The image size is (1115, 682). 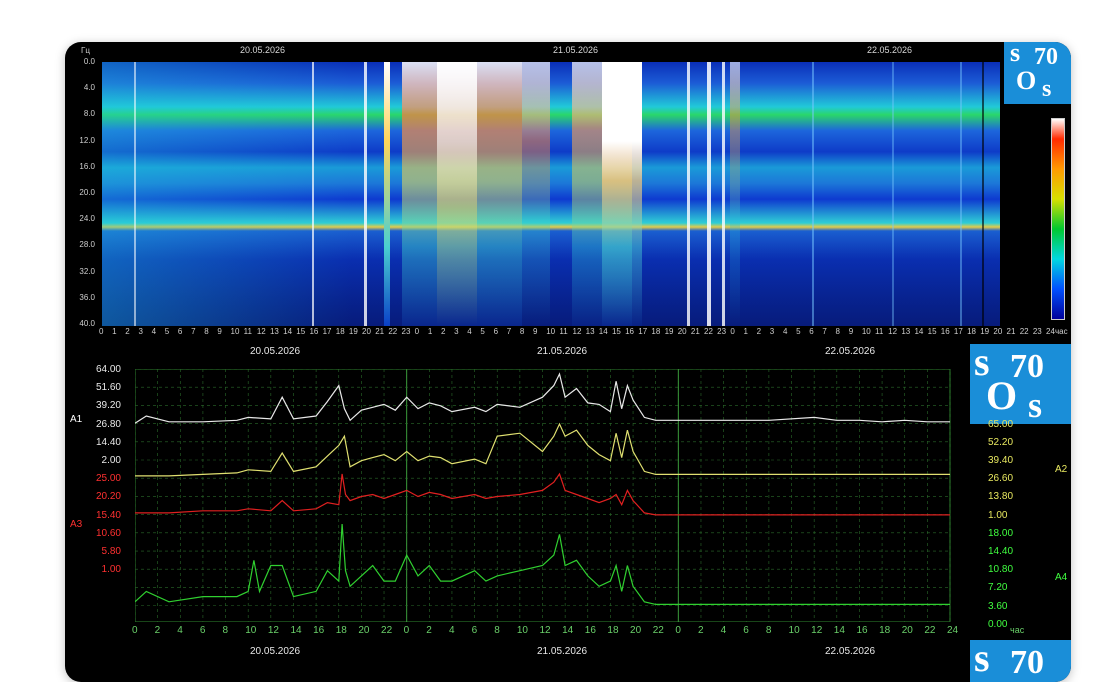 I want to click on amplitude-hour-unit: час, so click(x=1017, y=630).